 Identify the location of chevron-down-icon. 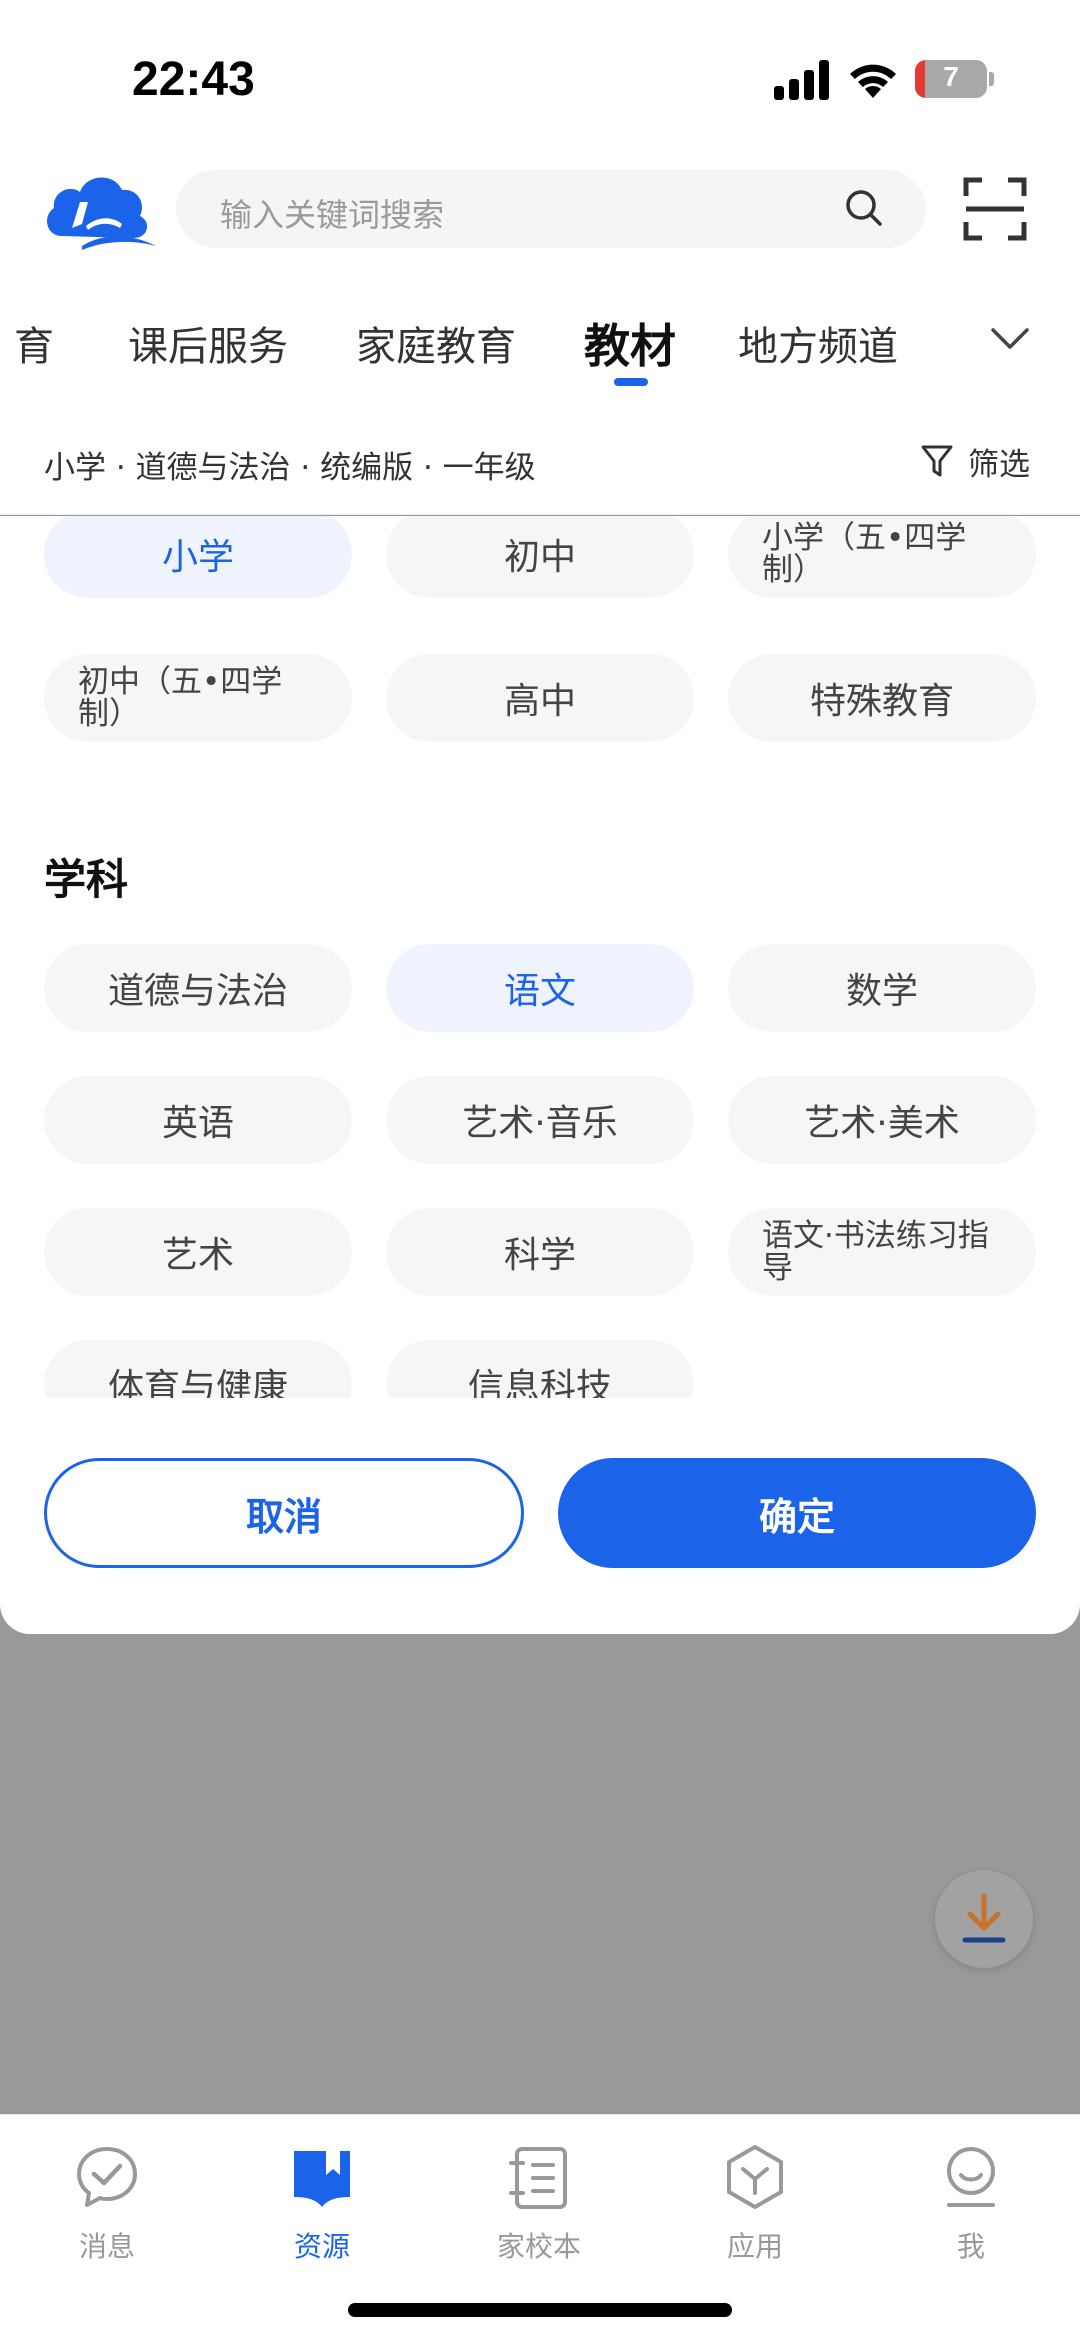
(1010, 339).